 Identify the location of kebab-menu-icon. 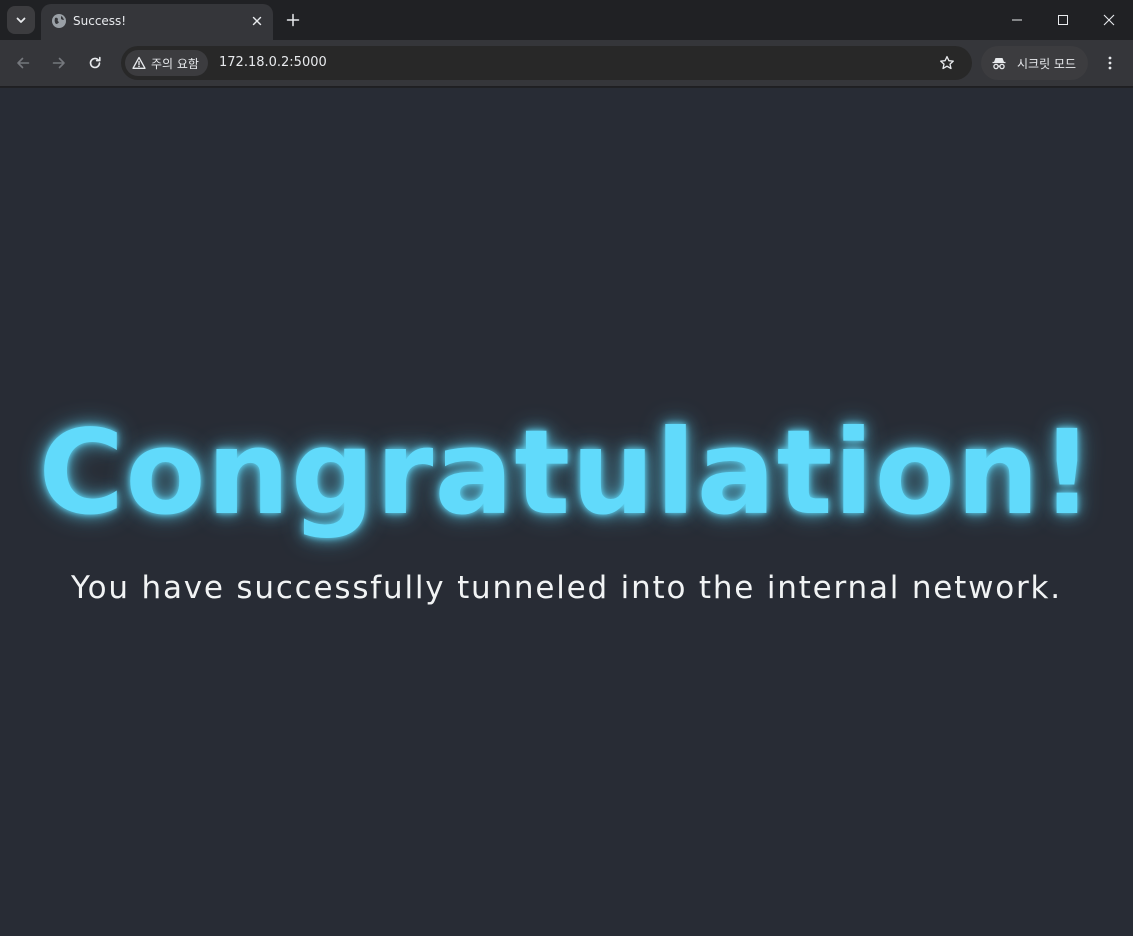
(1110, 63).